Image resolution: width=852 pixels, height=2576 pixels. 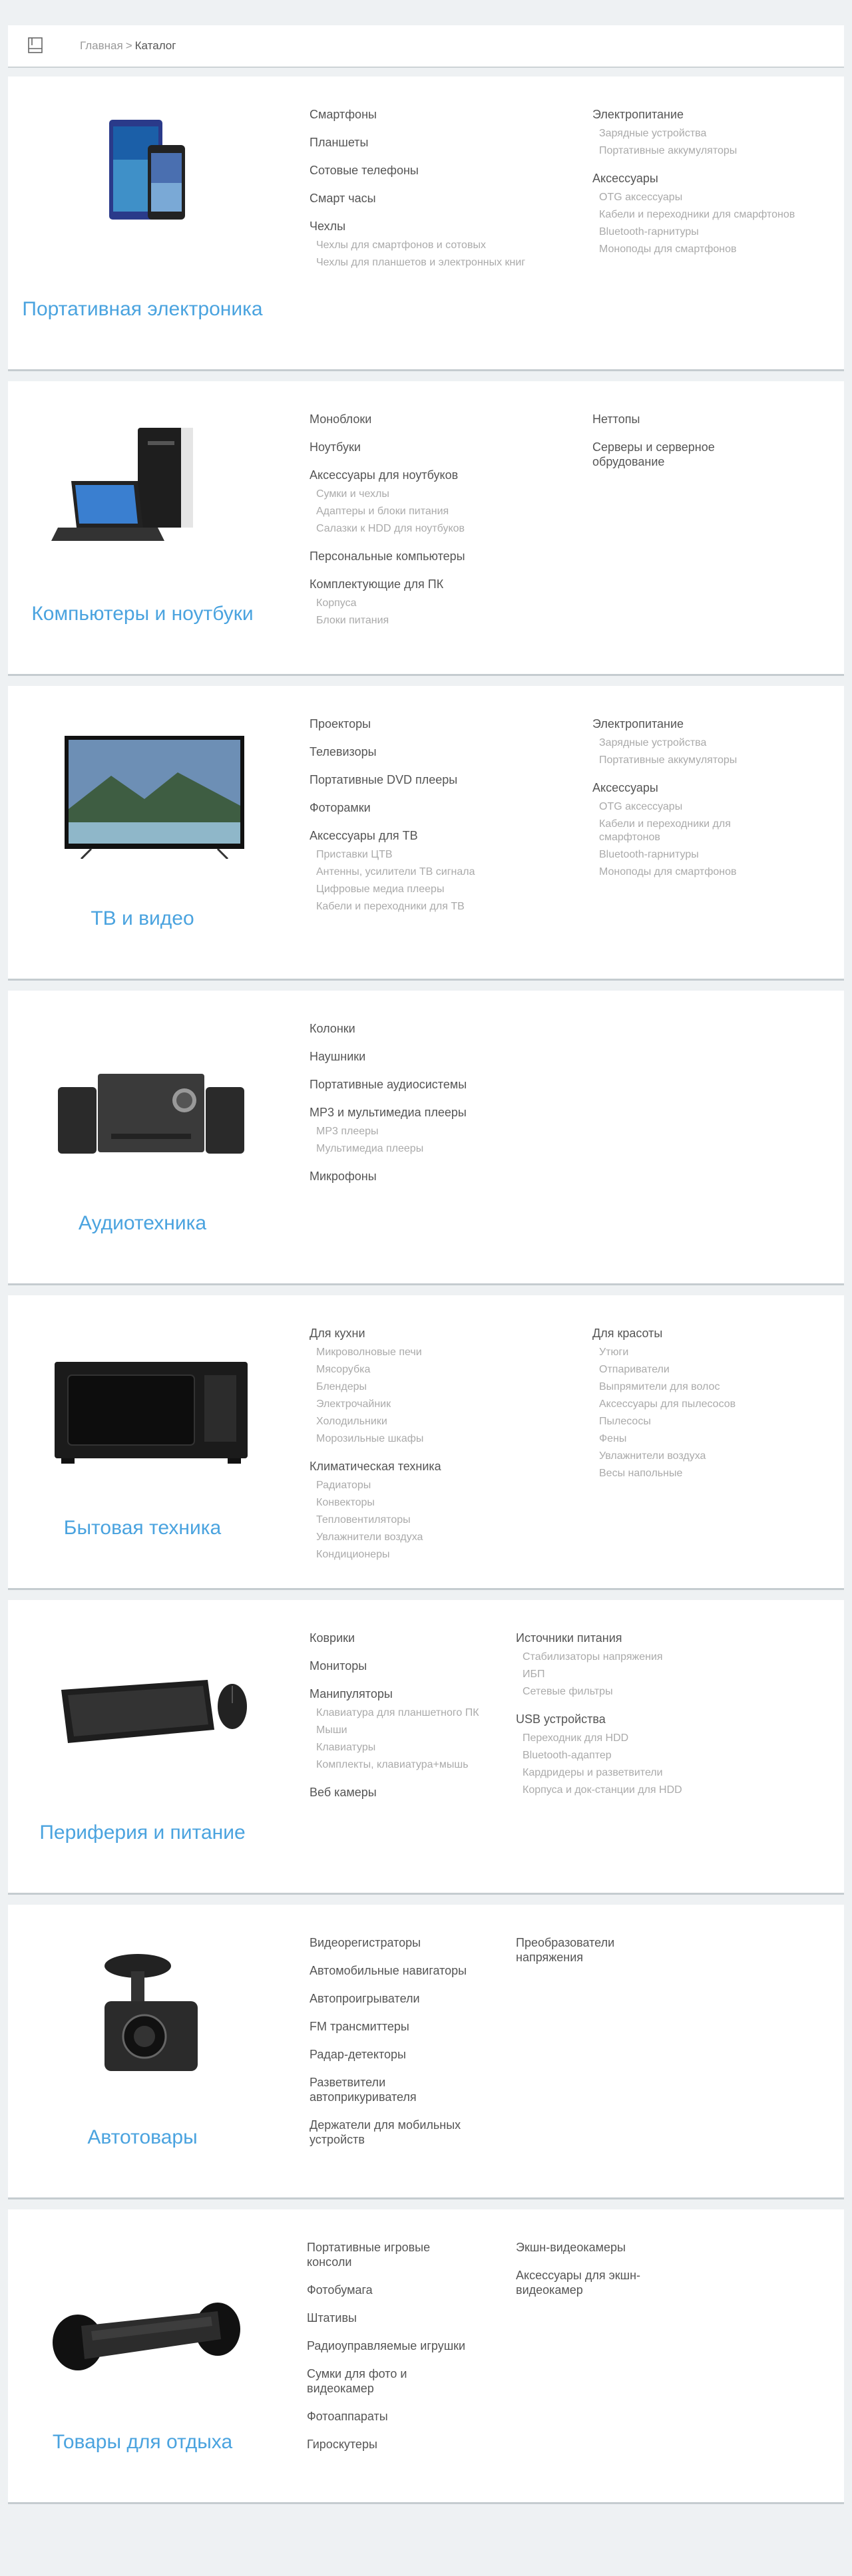 What do you see at coordinates (142, 1528) in the screenshot?
I see `section-title: Бытовая техника` at bounding box center [142, 1528].